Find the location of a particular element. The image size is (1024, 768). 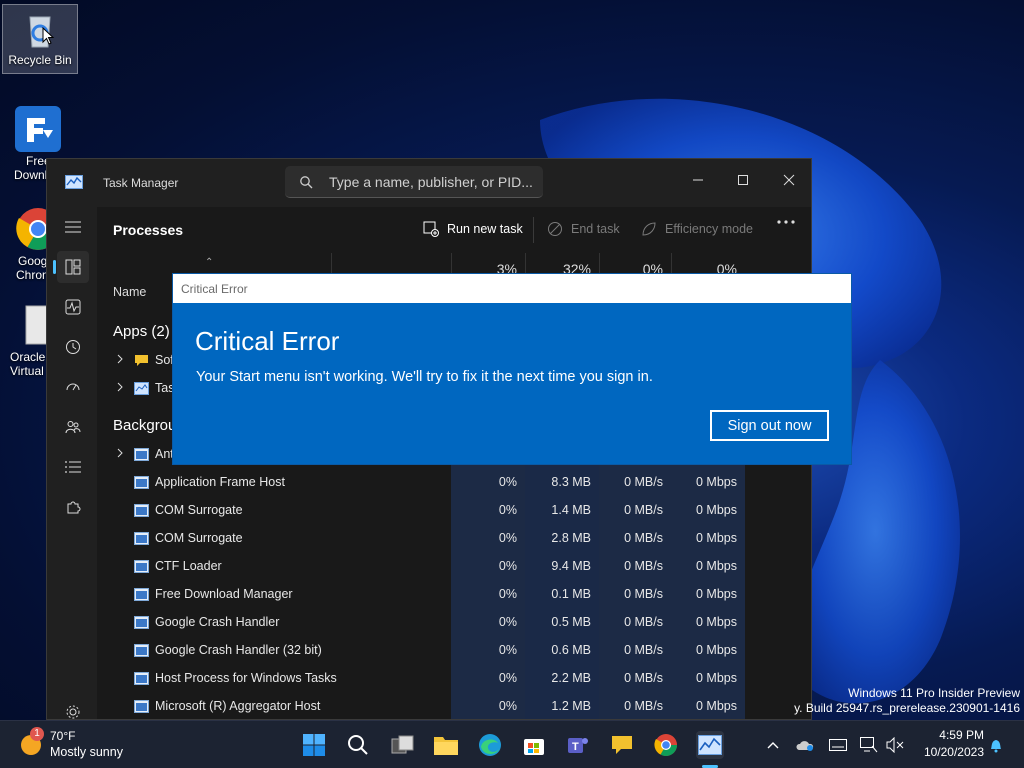

memory-cell: 0.6 MB is located at coordinates (571, 650).